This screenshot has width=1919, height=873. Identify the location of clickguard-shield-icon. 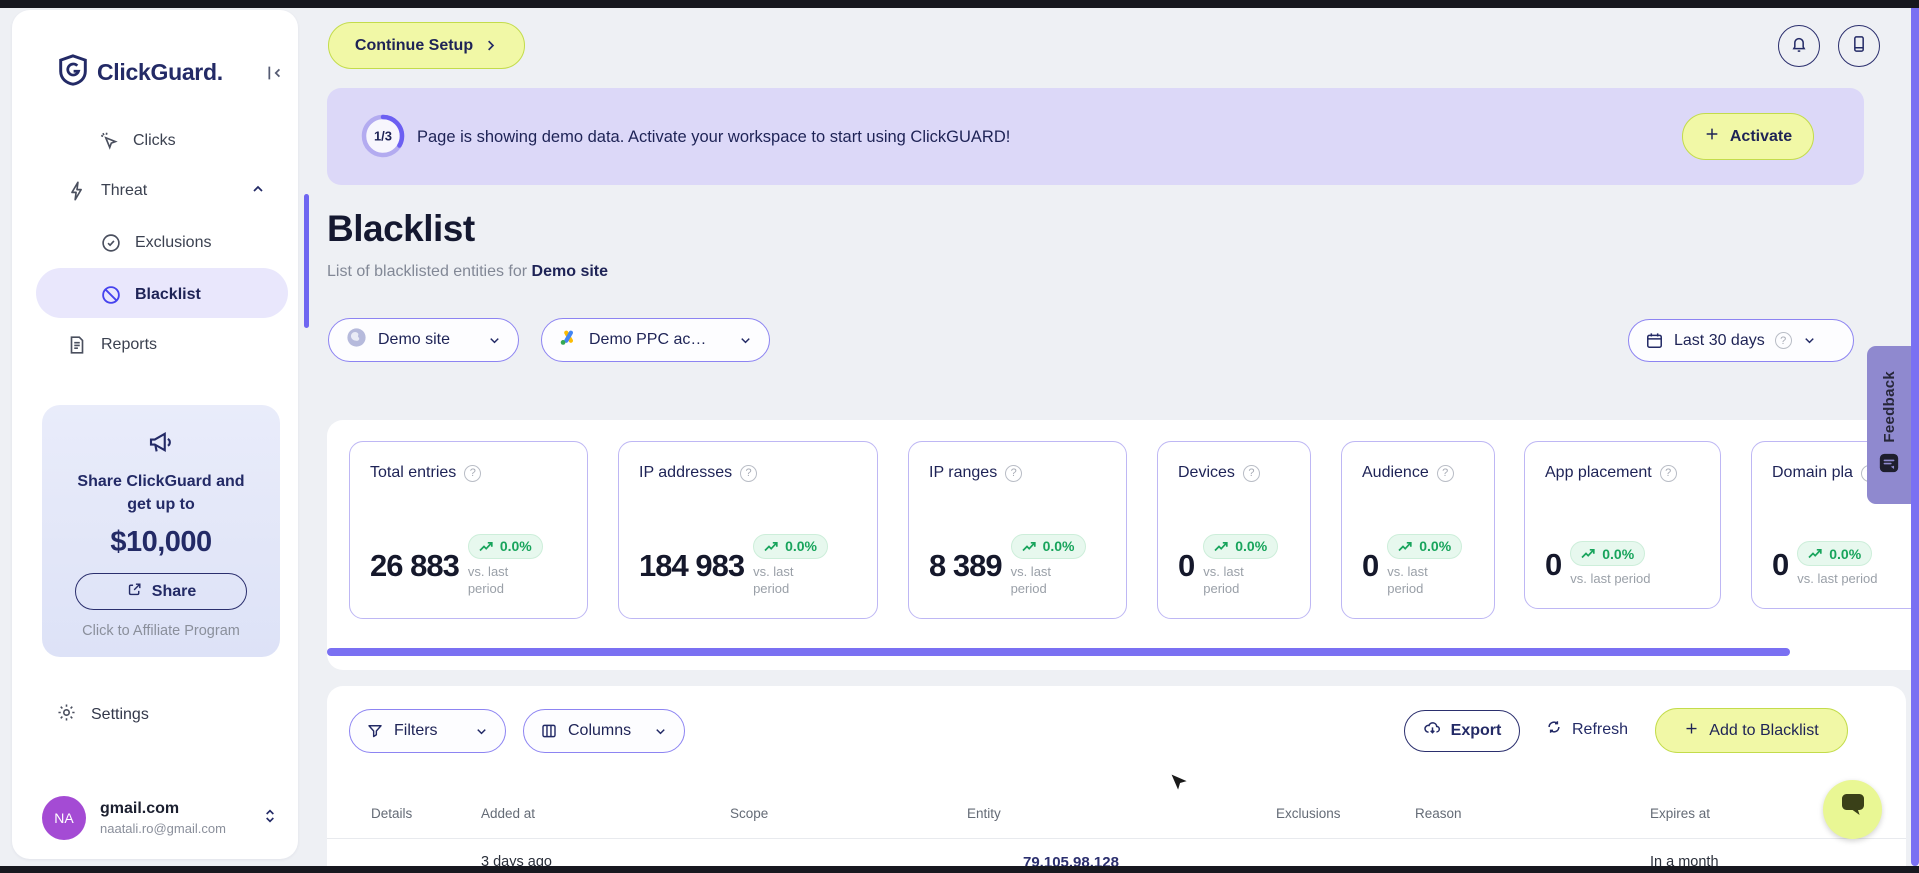
(73, 72).